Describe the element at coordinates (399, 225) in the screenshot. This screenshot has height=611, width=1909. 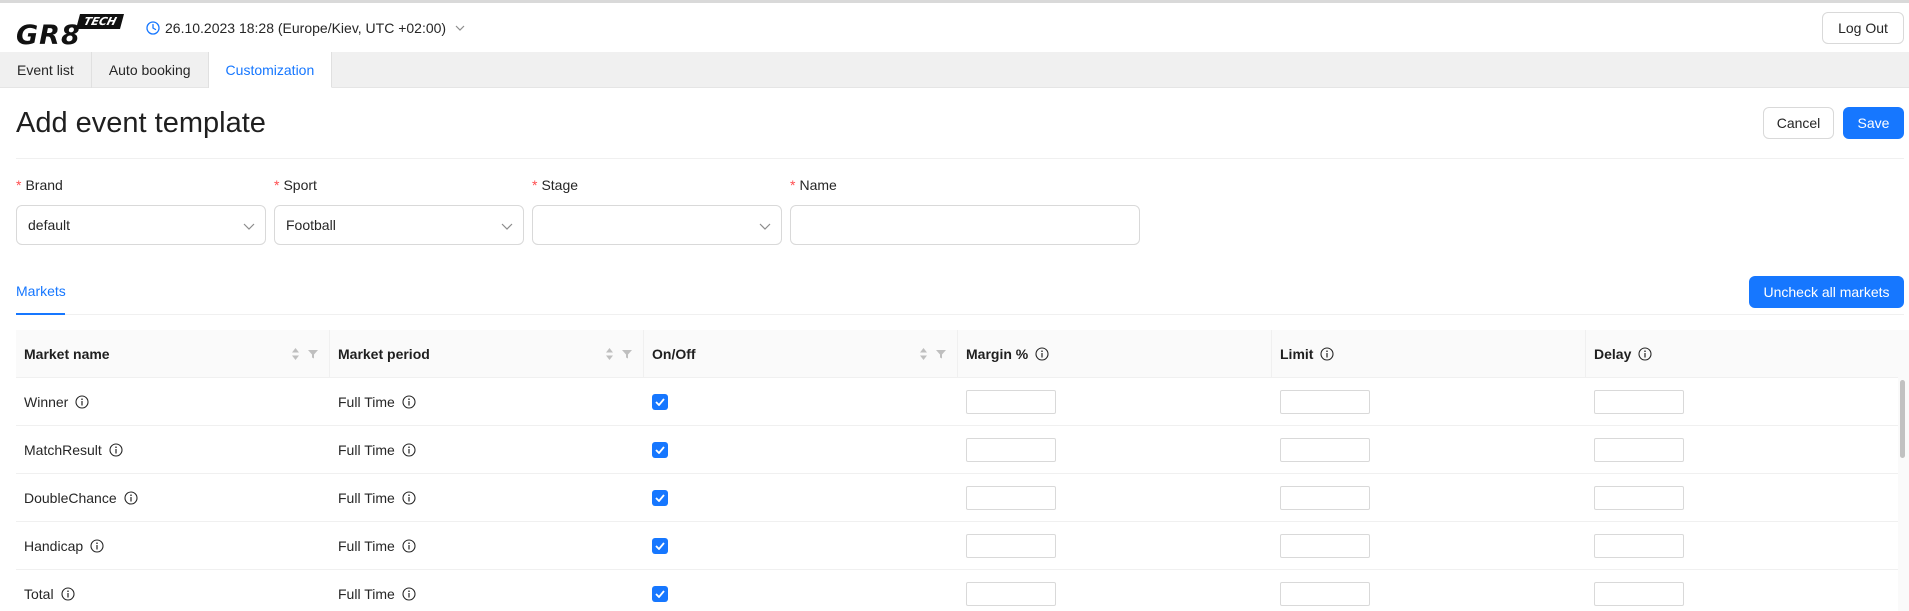
I see `sport-select: Football` at that location.